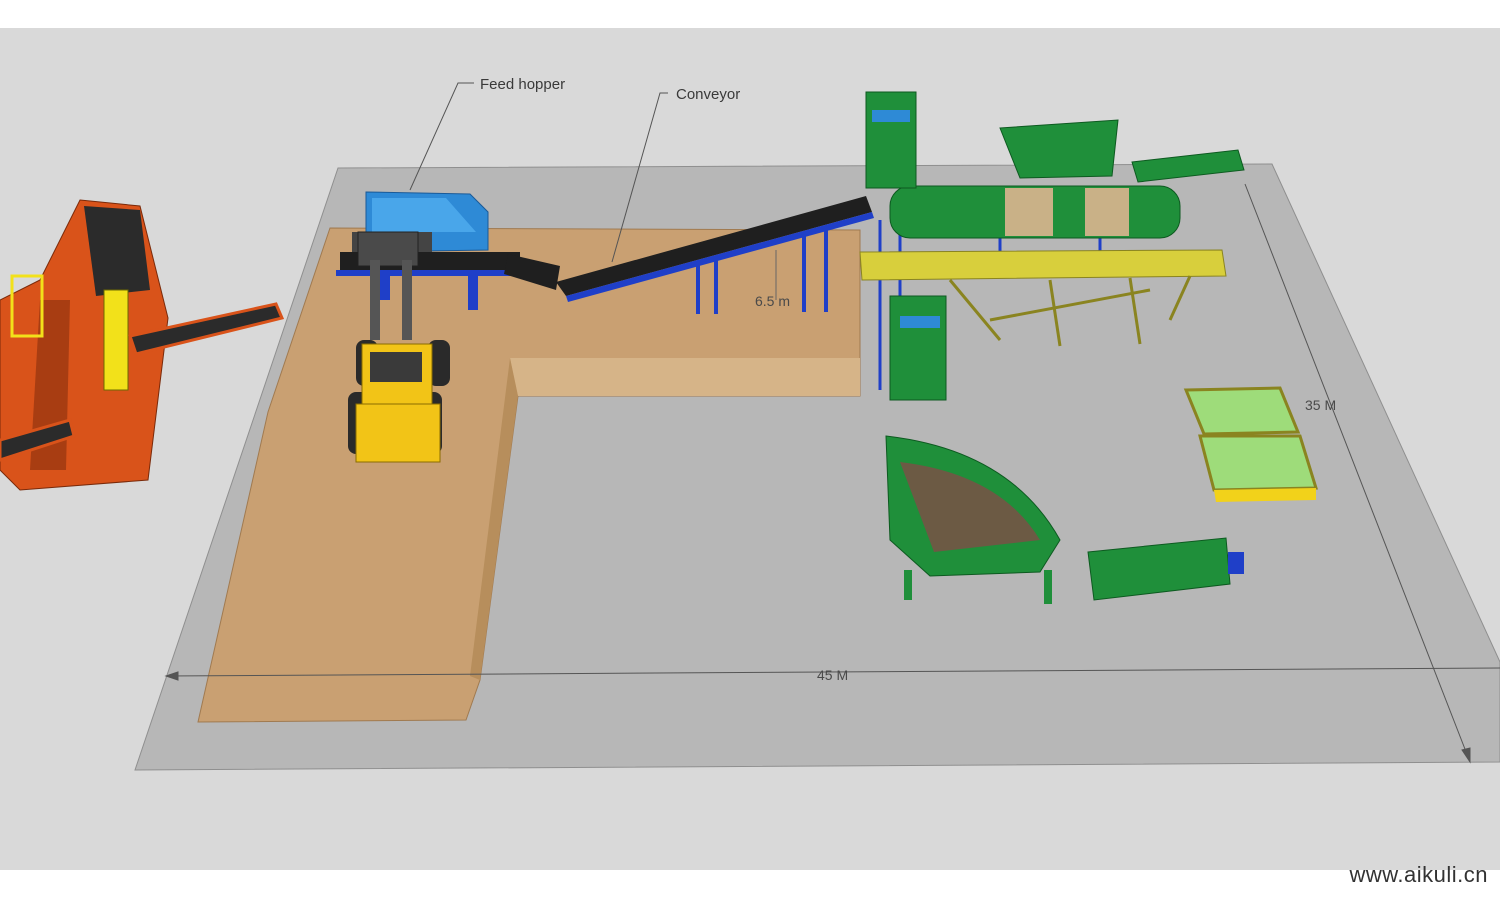  I want to click on conveyor-label: Conveyor, so click(708, 94).